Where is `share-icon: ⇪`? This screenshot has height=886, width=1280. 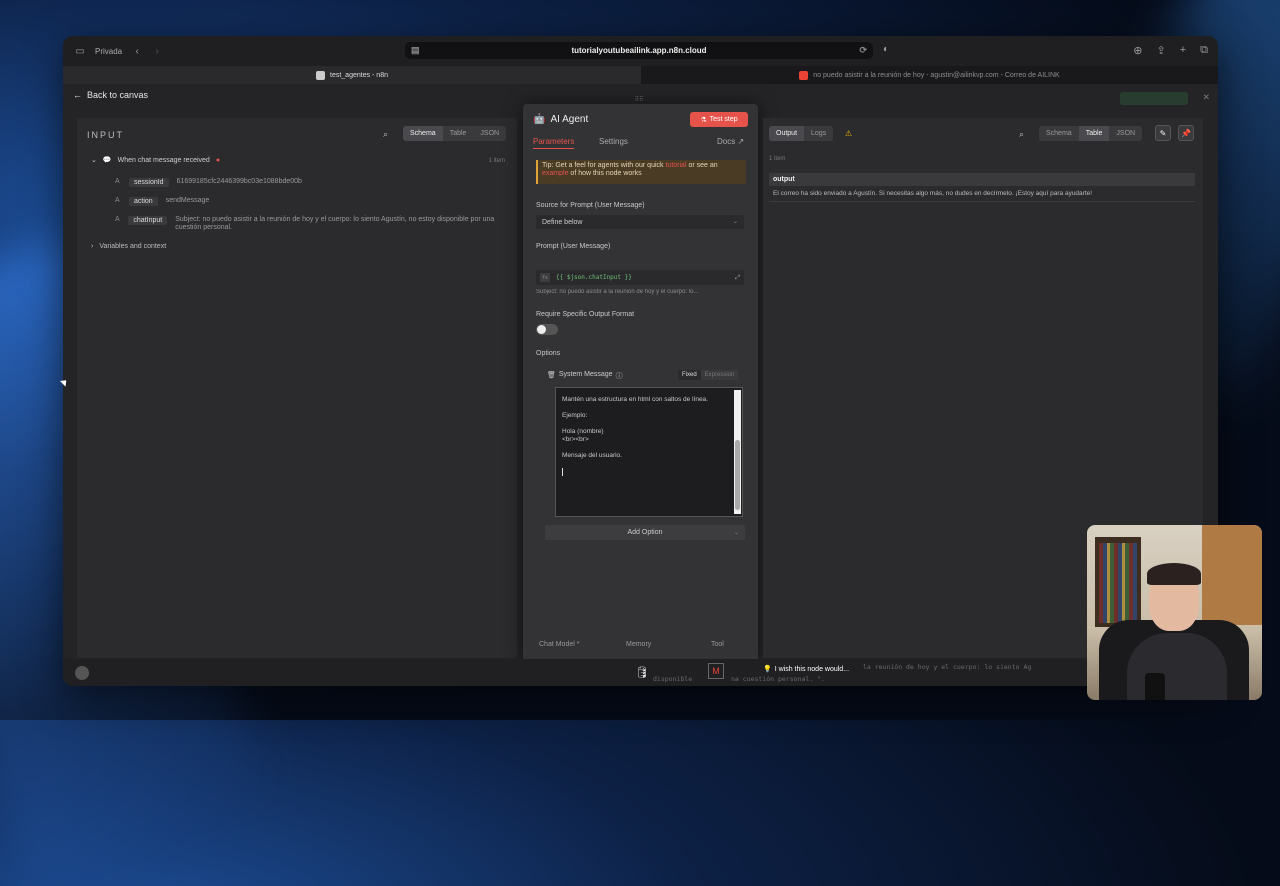 share-icon: ⇪ is located at coordinates (1160, 50).